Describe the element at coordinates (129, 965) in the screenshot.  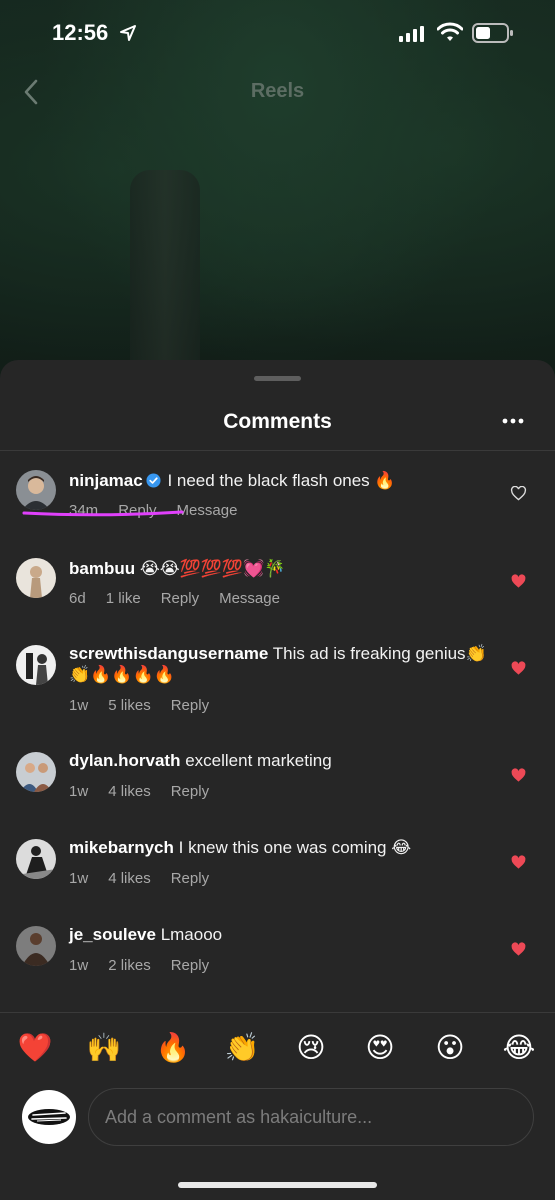
I see `comment-likes: 2 likes` at that location.